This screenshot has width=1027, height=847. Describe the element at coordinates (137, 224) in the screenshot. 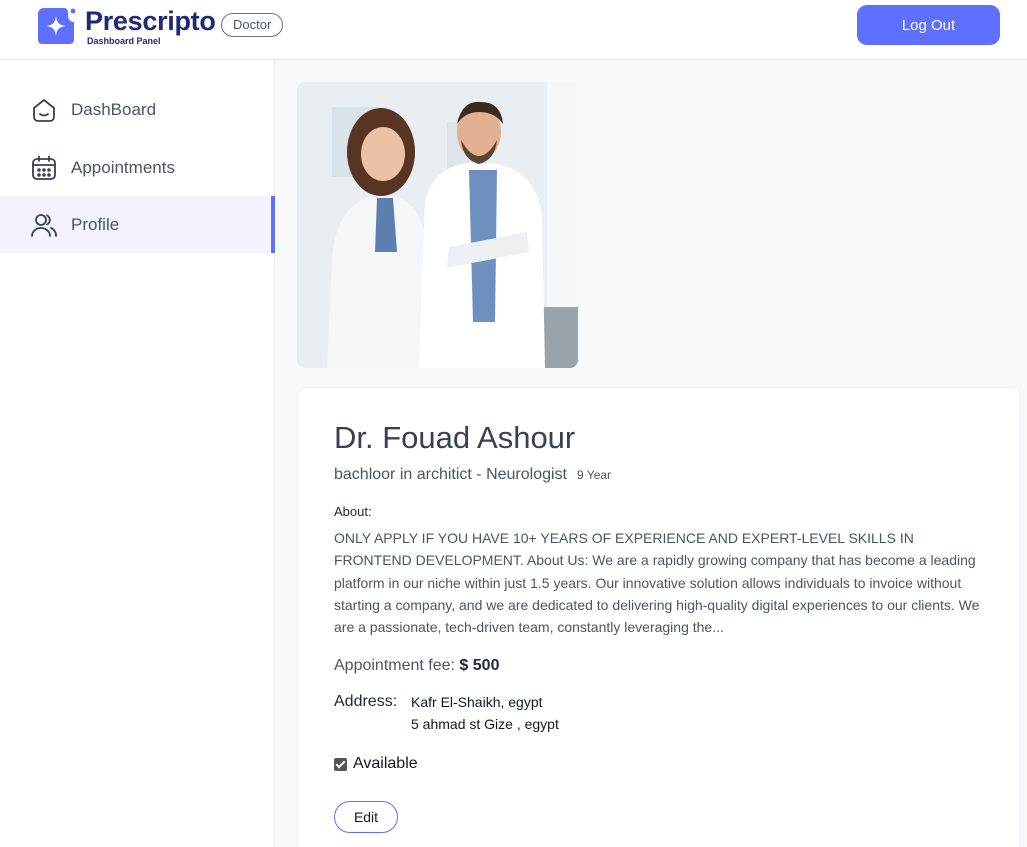

I see `sidebar-item-profile: Profile` at that location.